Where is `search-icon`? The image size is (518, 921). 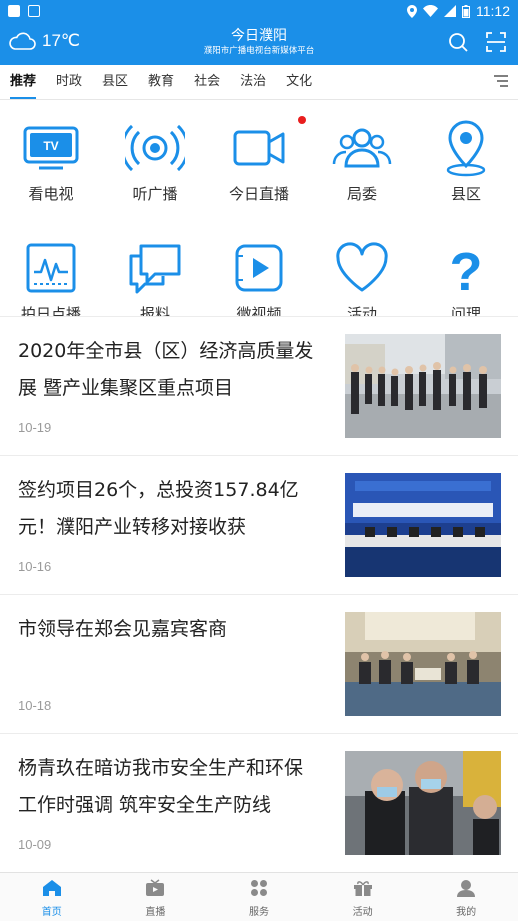
search-icon is located at coordinates (458, 42).